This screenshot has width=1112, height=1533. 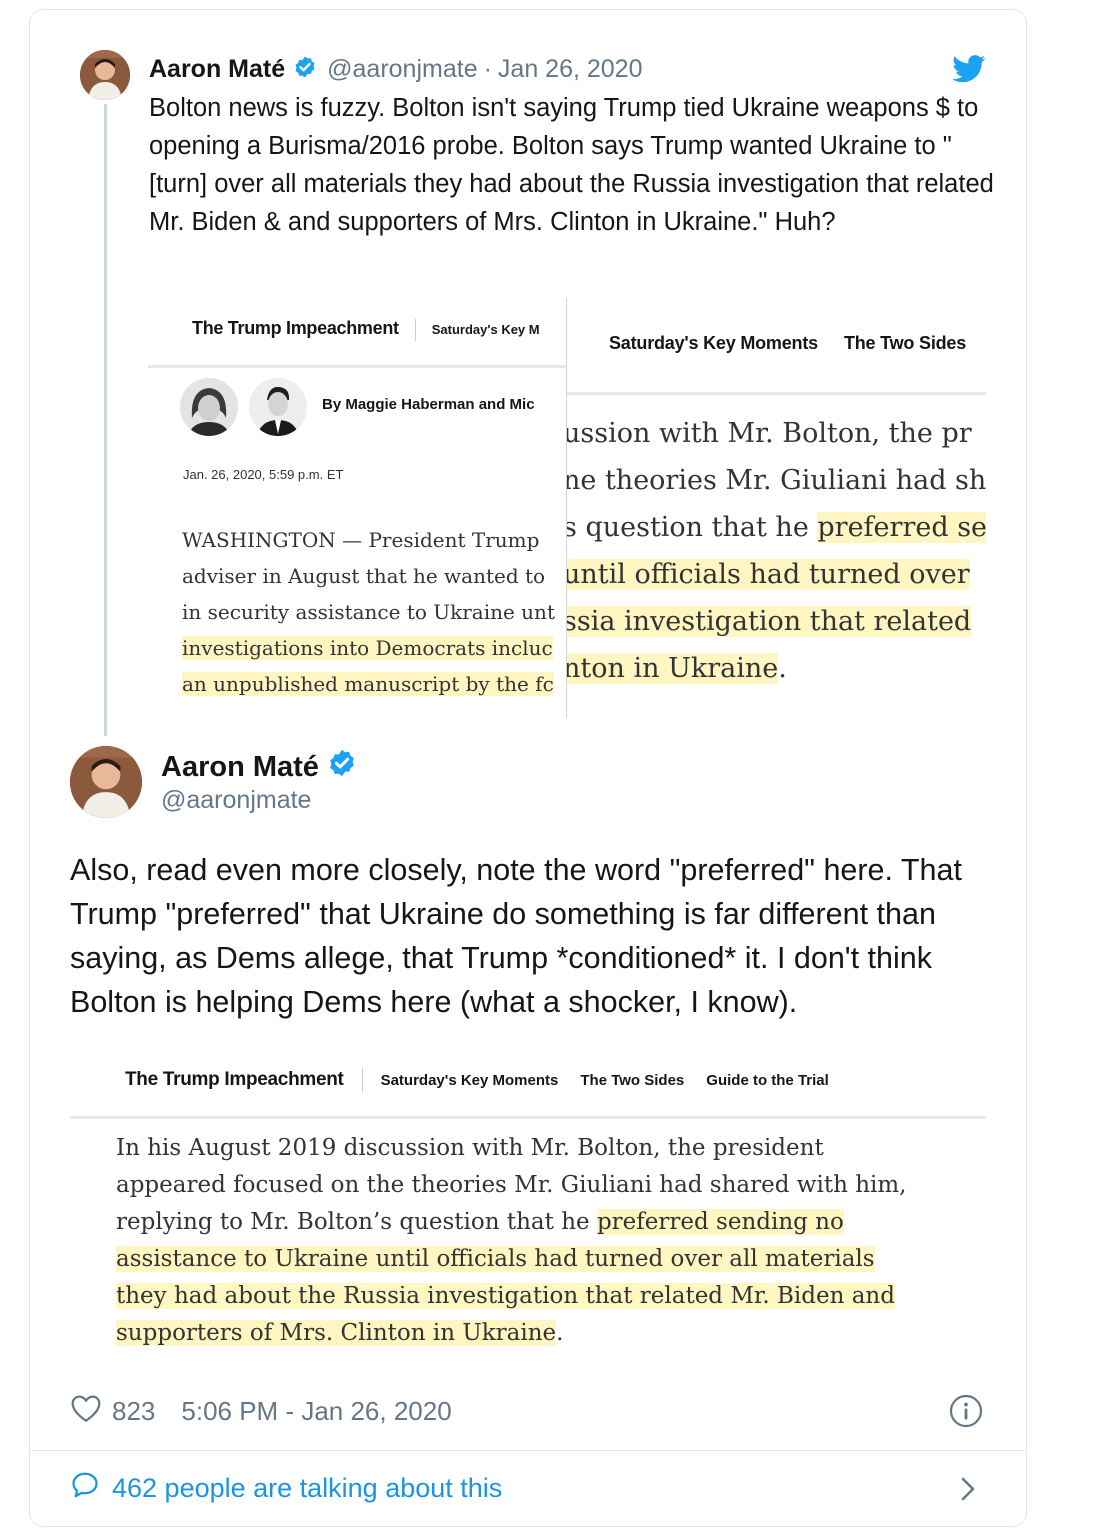 I want to click on line-text: ne theories Mr. Giuliani had sh, so click(x=776, y=480).